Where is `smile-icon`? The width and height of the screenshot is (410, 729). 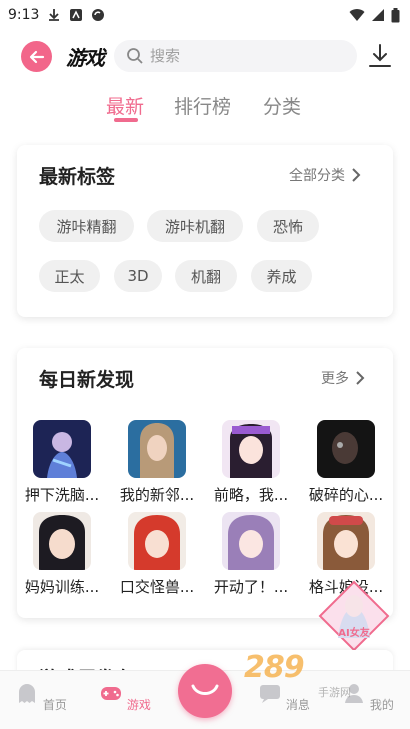
smile-icon is located at coordinates (205, 689).